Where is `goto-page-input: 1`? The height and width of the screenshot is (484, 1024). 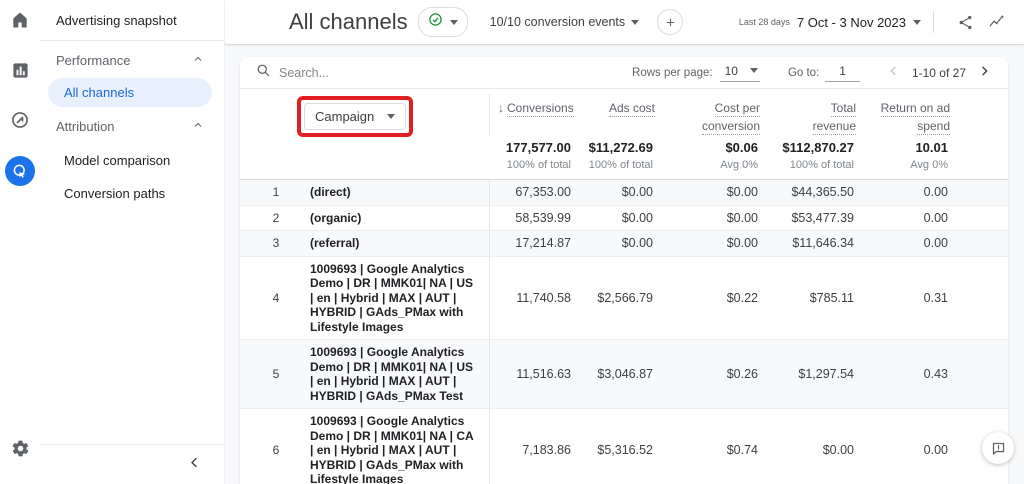
goto-page-input: 1 is located at coordinates (842, 73).